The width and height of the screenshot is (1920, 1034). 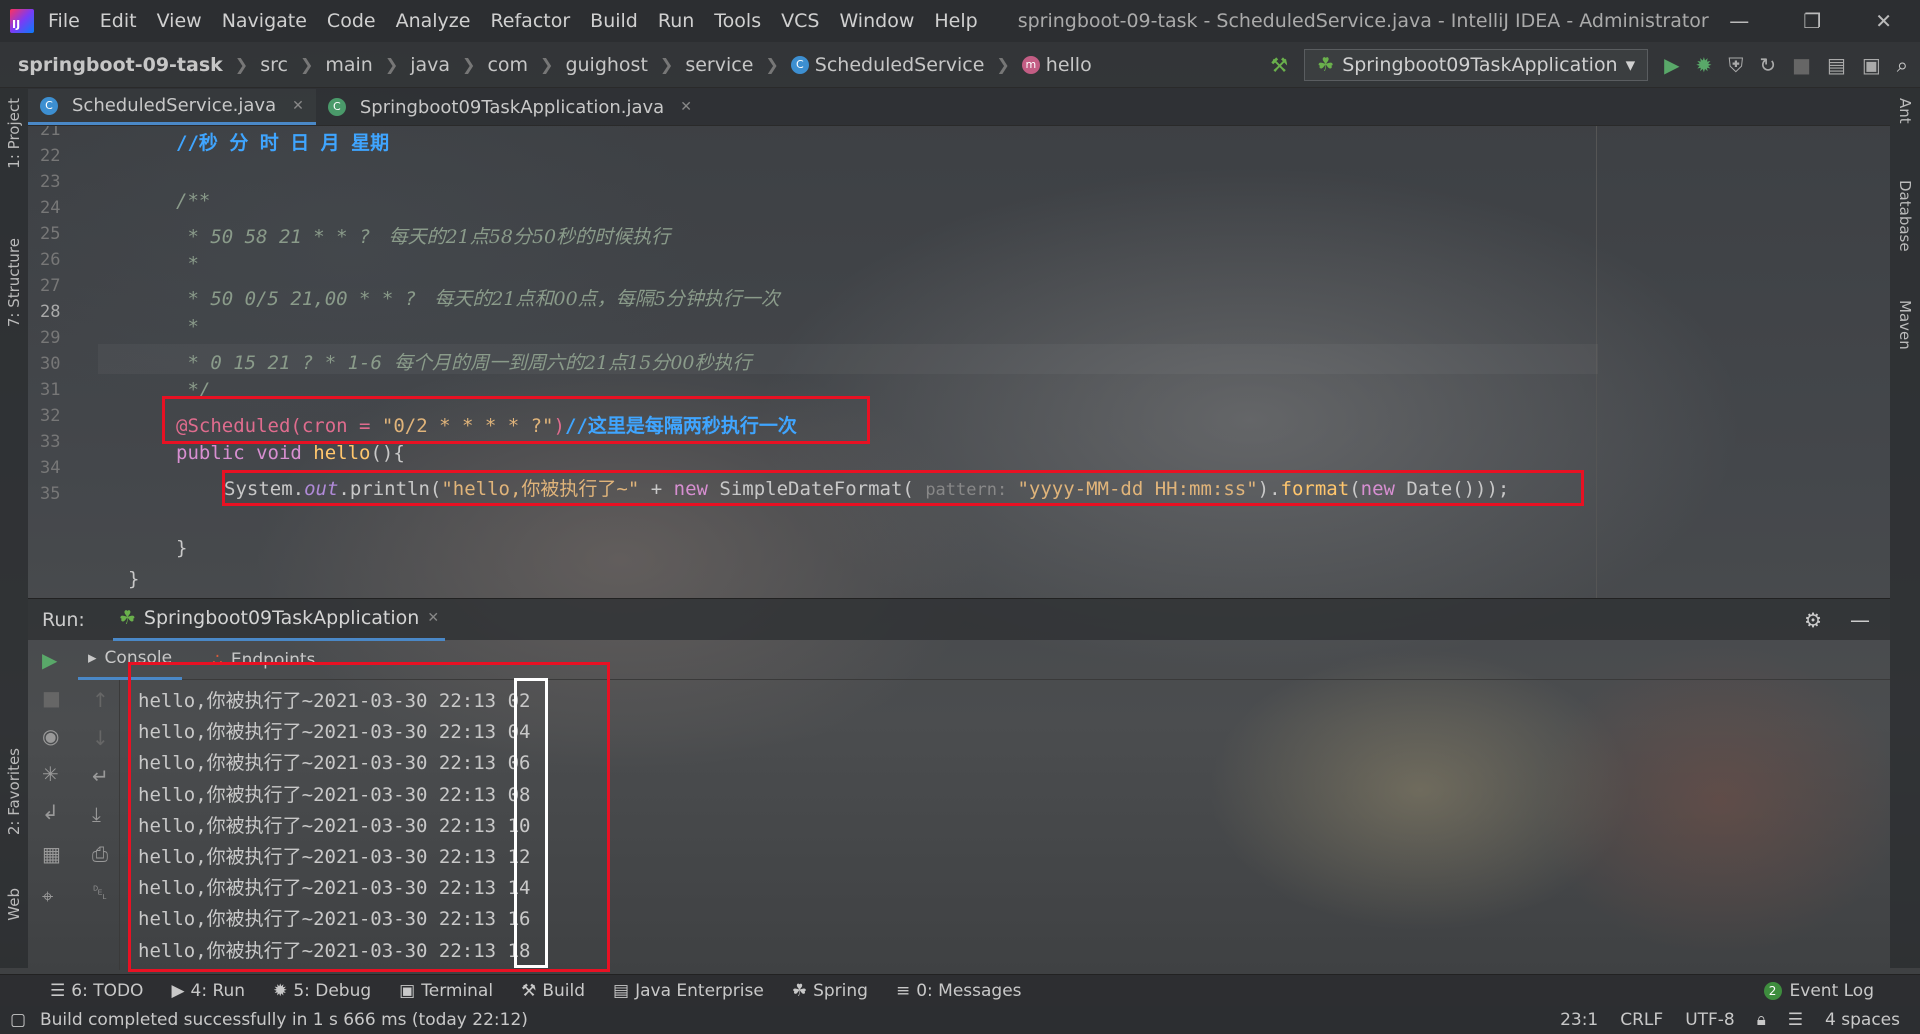 What do you see at coordinates (887, 65) in the screenshot?
I see `breadcrumb-class: C ScheduledService` at bounding box center [887, 65].